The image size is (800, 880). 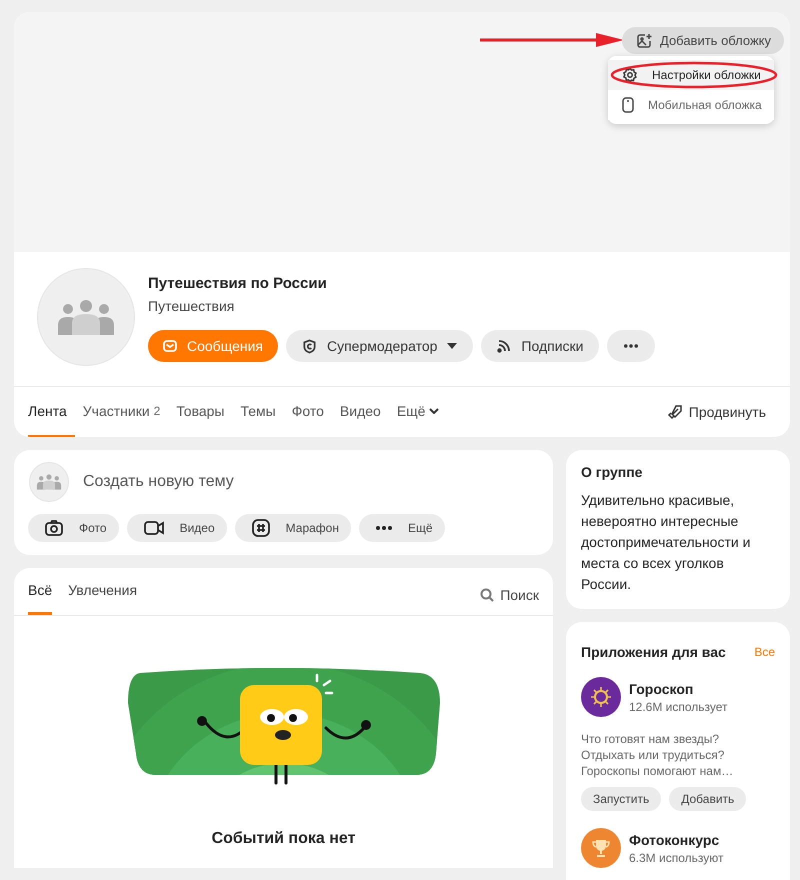 What do you see at coordinates (703, 40) in the screenshot?
I see `add-cover-button: Добавить обложку` at bounding box center [703, 40].